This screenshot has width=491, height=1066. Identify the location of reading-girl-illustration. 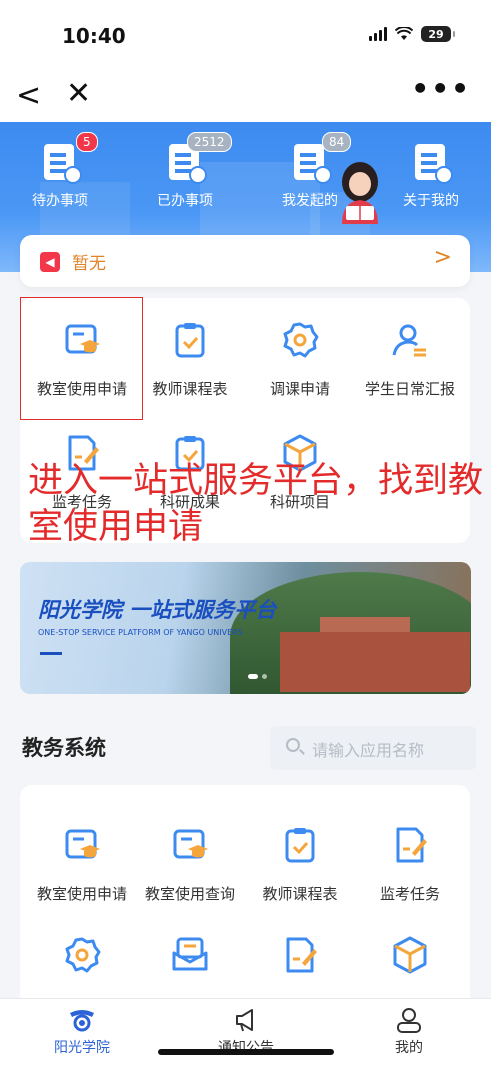
(360, 193).